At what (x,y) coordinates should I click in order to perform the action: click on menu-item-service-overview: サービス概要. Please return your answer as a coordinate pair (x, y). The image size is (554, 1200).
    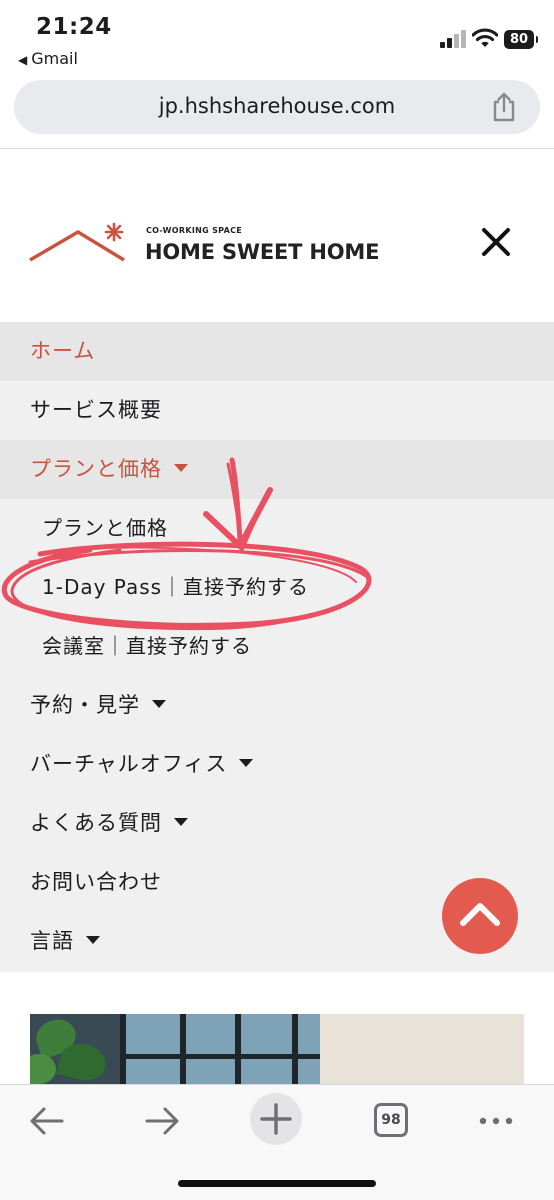
    Looking at the image, I should click on (277, 410).